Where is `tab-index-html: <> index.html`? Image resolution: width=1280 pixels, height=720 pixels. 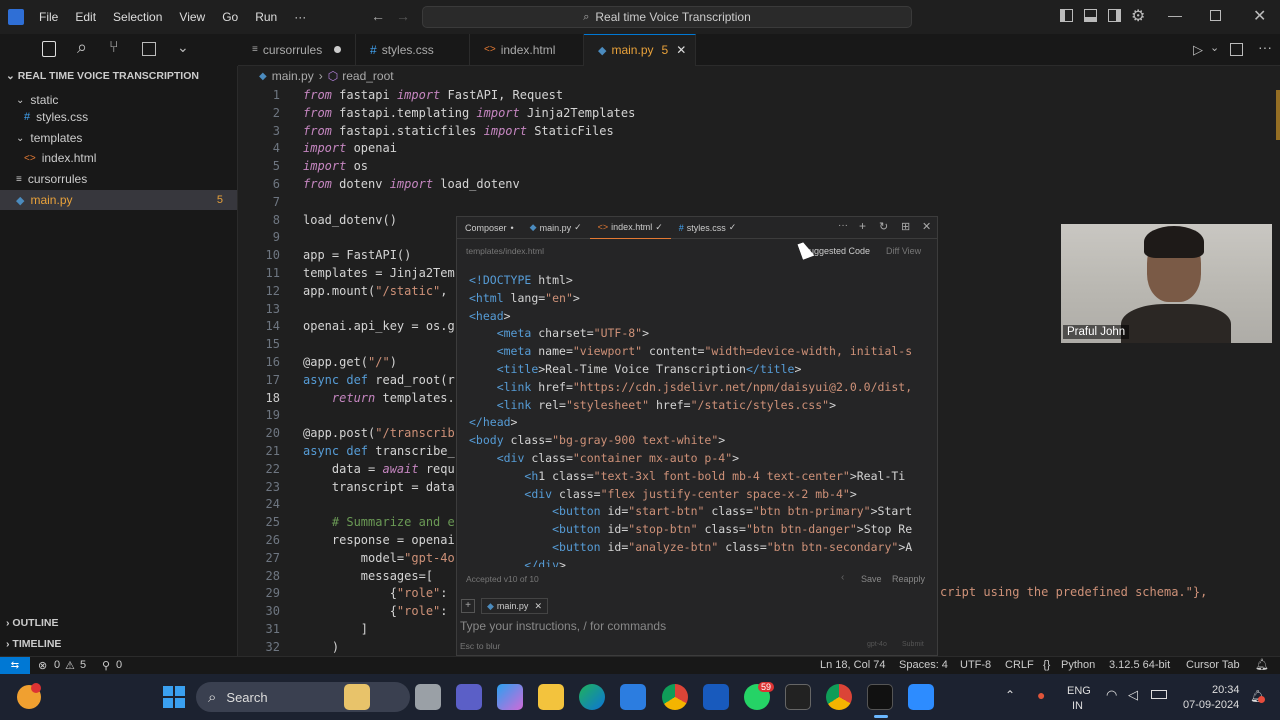 tab-index-html: <> index.html is located at coordinates (527, 49).